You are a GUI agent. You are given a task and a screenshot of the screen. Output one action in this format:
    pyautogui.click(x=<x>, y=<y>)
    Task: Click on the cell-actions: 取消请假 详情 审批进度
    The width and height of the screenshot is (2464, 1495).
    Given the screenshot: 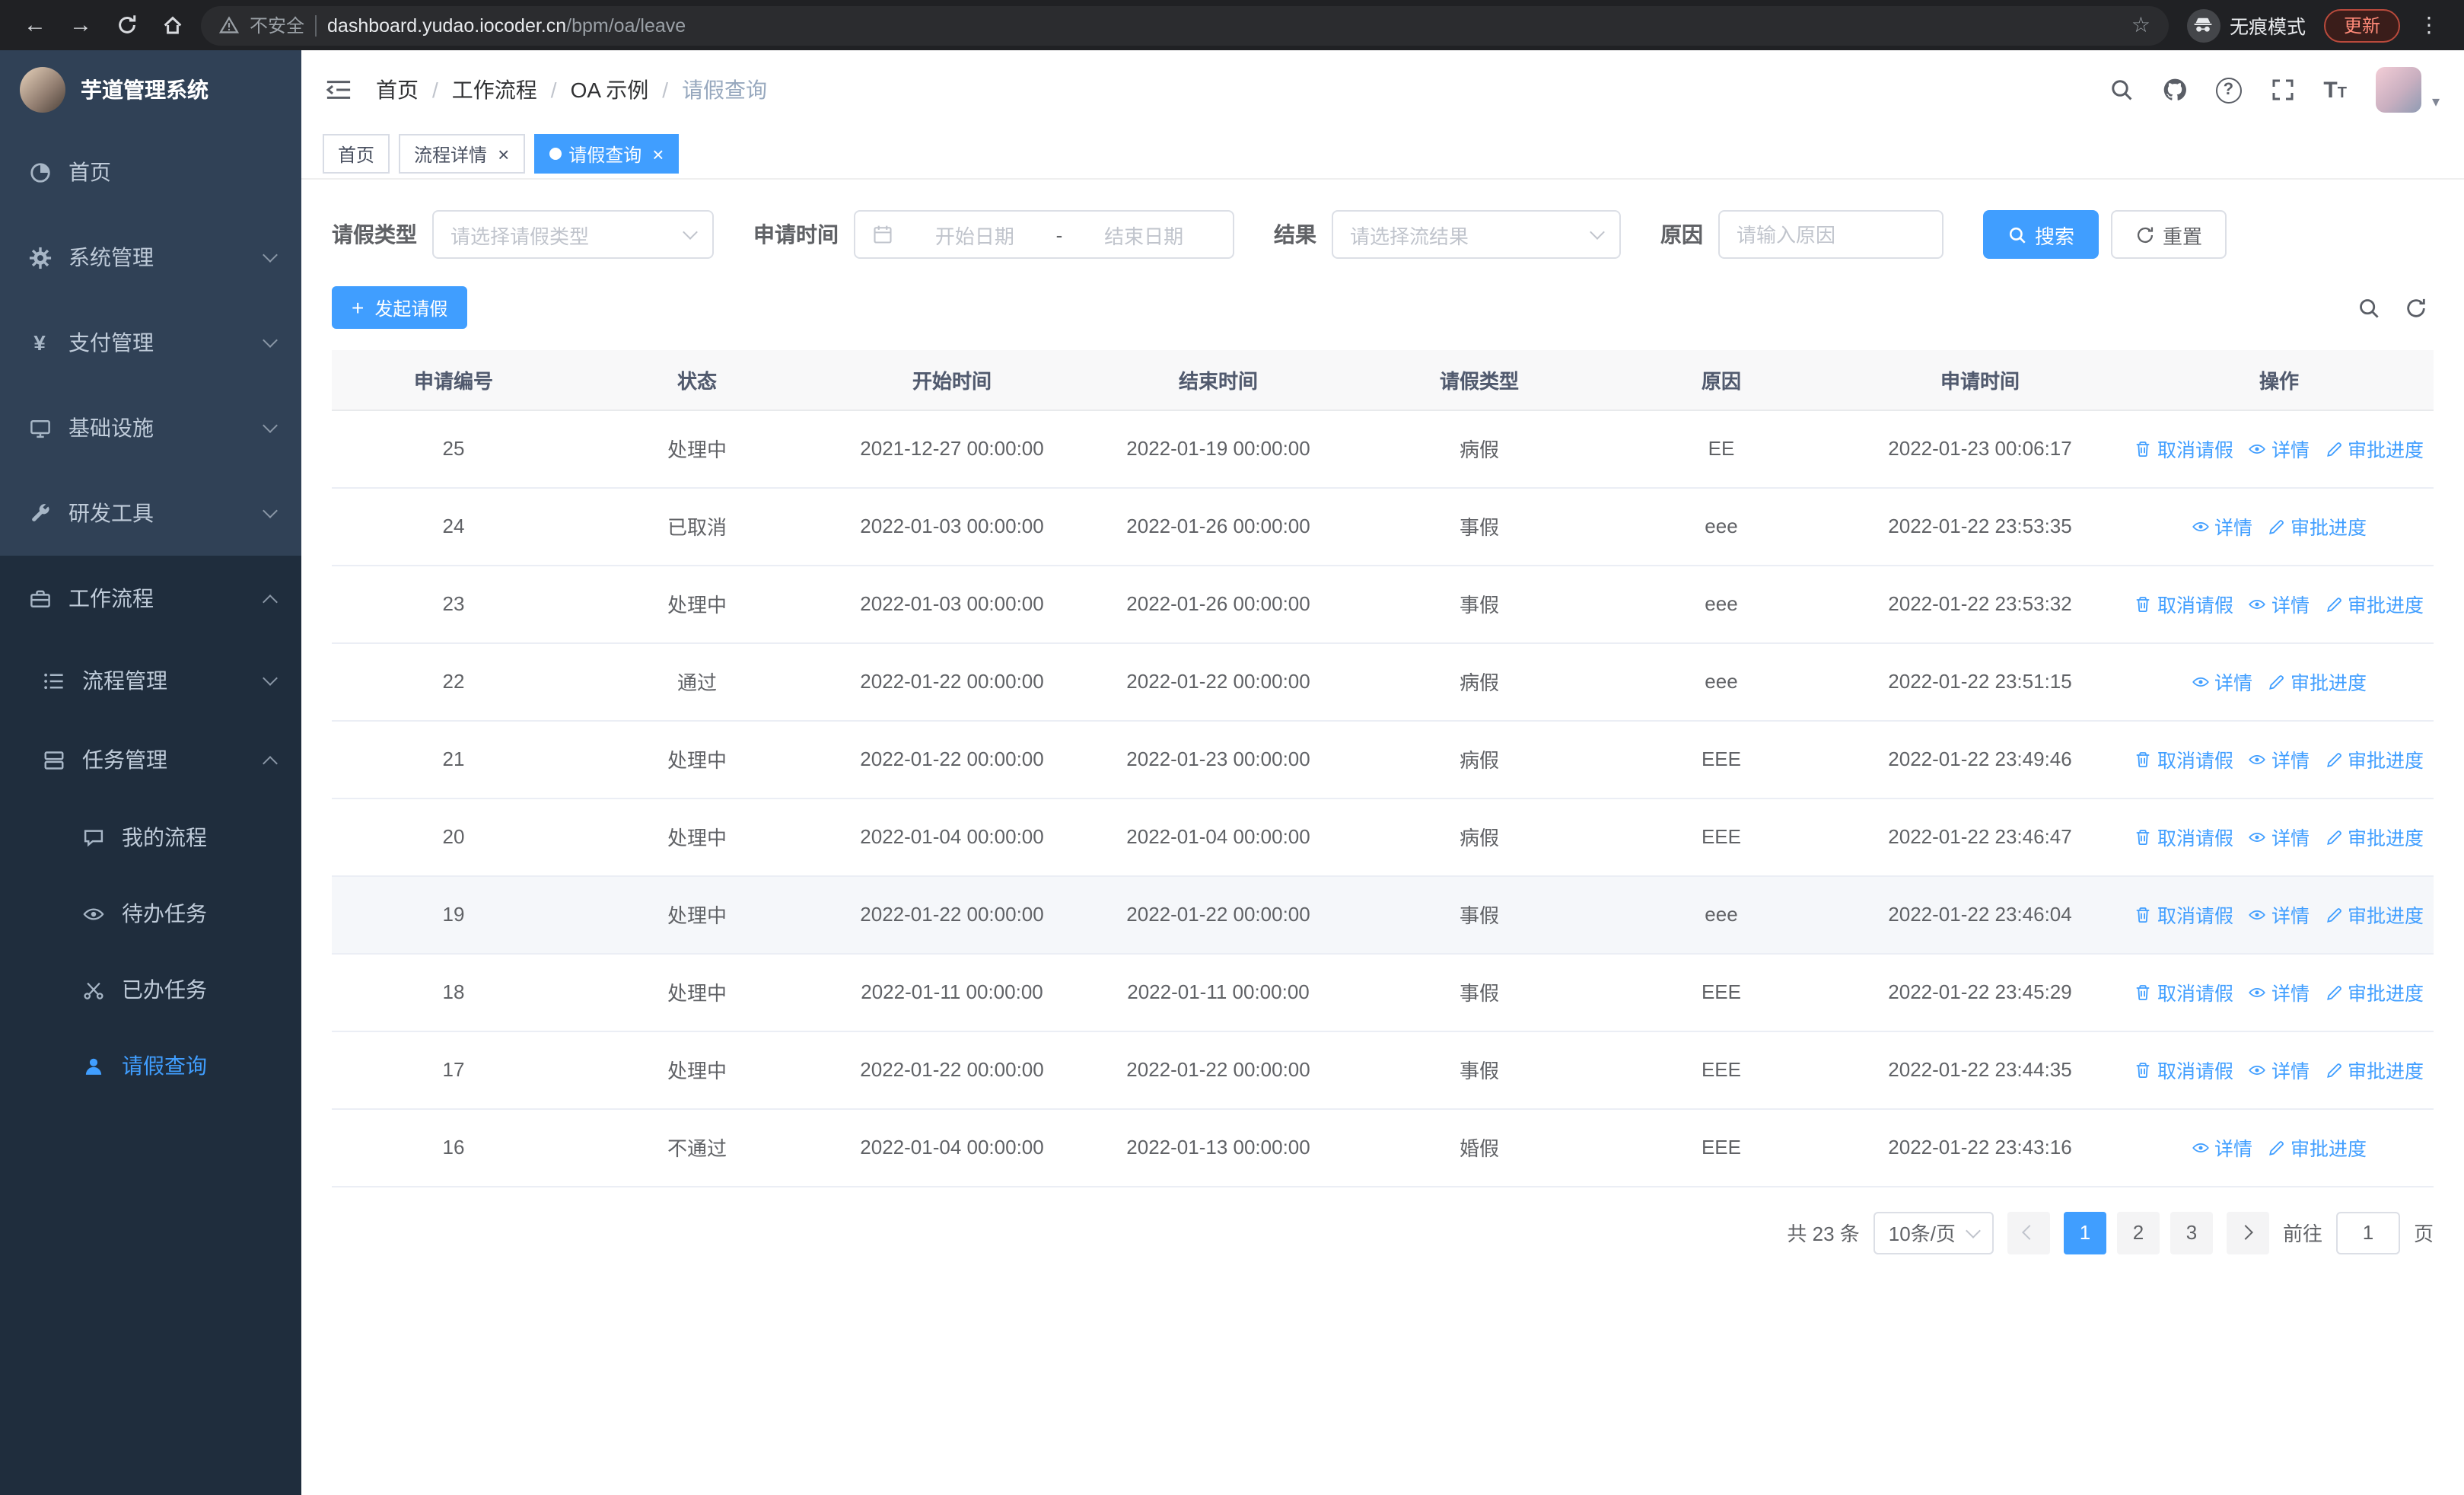 What is the action you would take?
    pyautogui.click(x=2279, y=837)
    